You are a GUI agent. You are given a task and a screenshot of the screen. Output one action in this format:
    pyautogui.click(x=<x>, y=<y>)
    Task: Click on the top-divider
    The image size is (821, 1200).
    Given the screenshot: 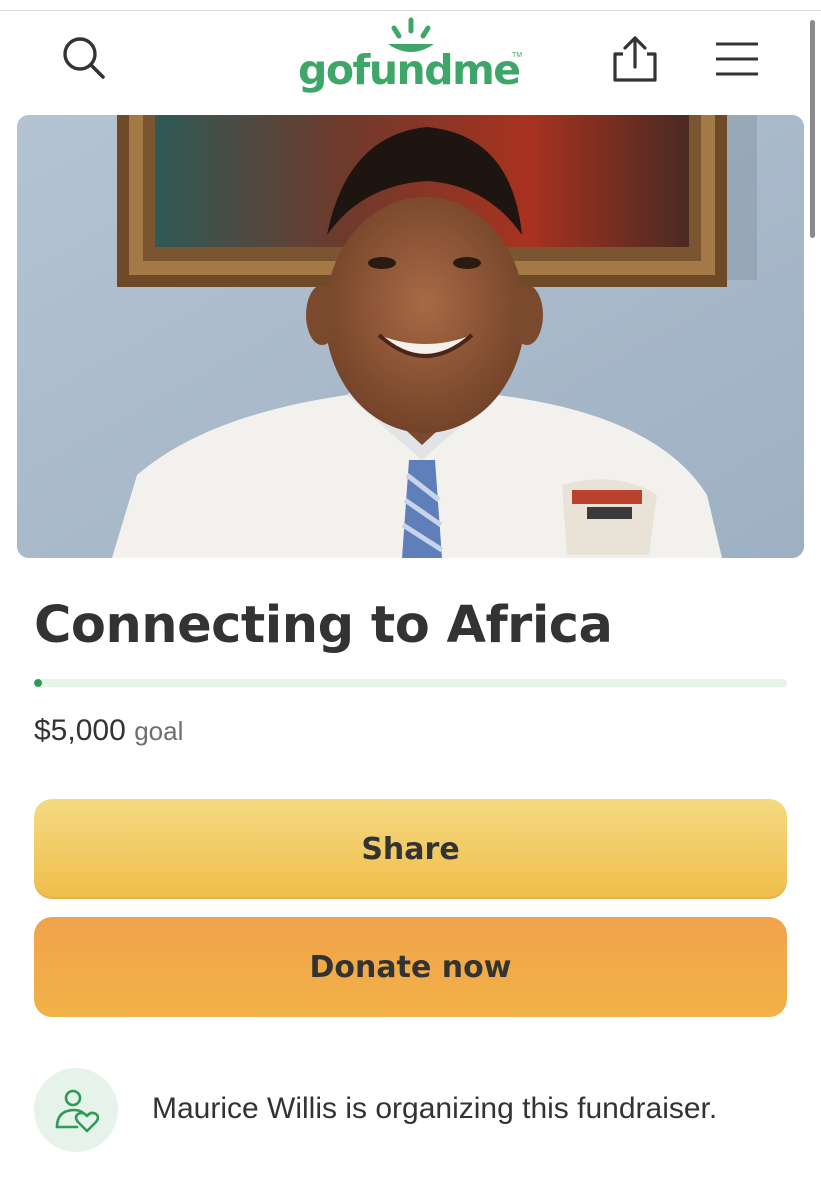 What is the action you would take?
    pyautogui.click(x=410, y=10)
    